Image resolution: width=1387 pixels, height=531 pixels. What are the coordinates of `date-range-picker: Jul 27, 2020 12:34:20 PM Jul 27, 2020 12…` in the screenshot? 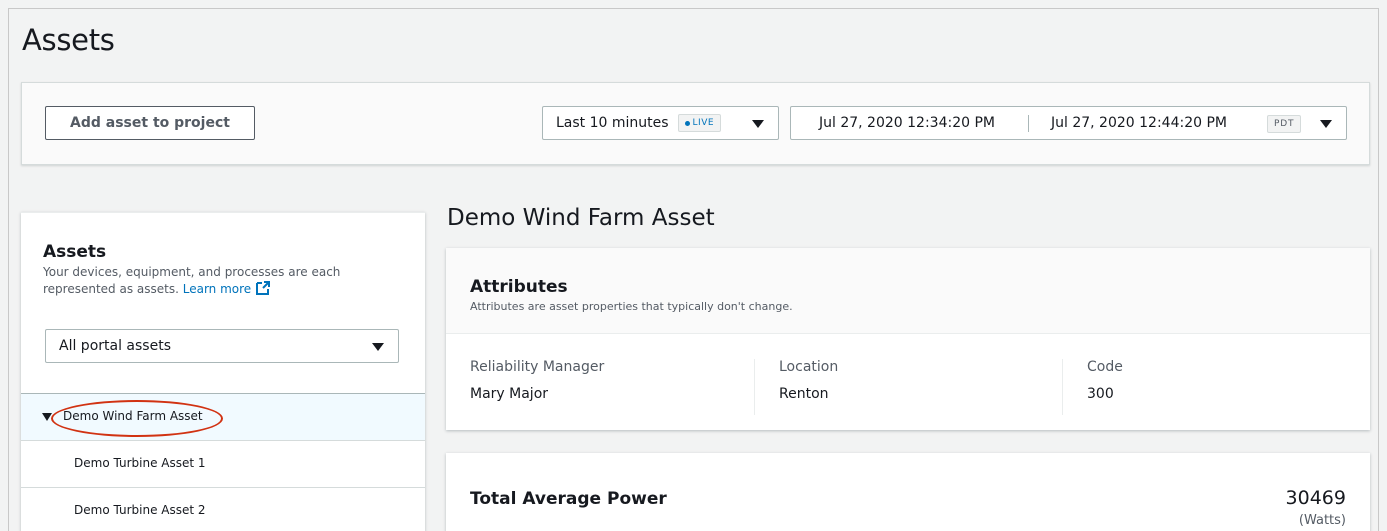 It's located at (1068, 123).